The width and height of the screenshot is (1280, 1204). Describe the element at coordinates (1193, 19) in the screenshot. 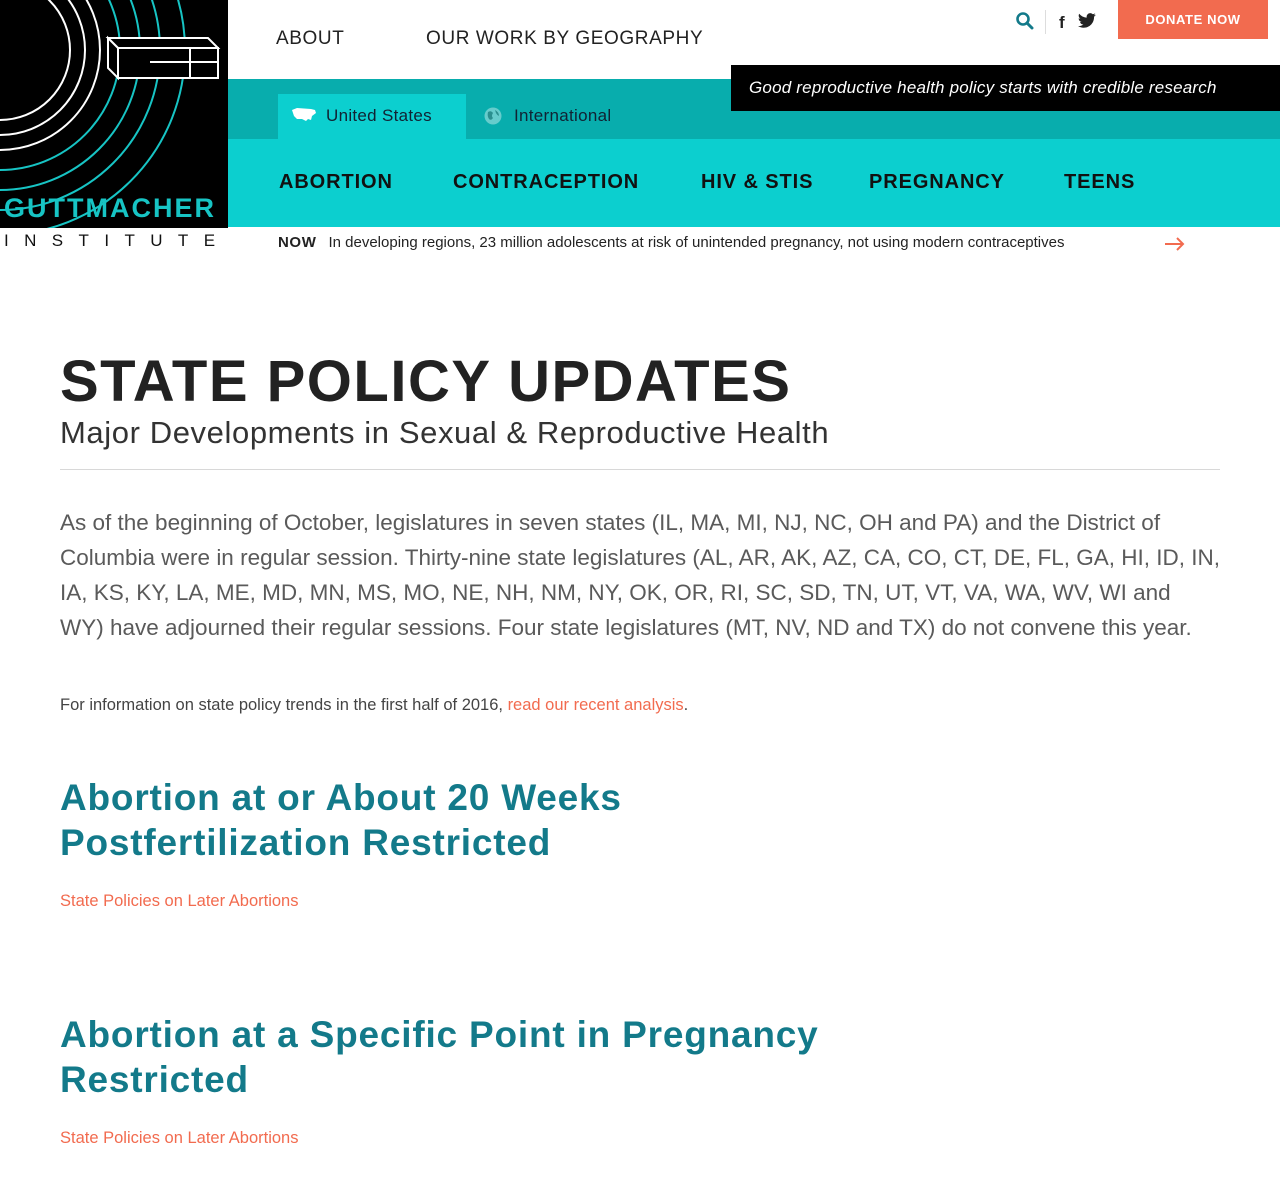

I see `donate-now-button: DONATE NOW` at that location.